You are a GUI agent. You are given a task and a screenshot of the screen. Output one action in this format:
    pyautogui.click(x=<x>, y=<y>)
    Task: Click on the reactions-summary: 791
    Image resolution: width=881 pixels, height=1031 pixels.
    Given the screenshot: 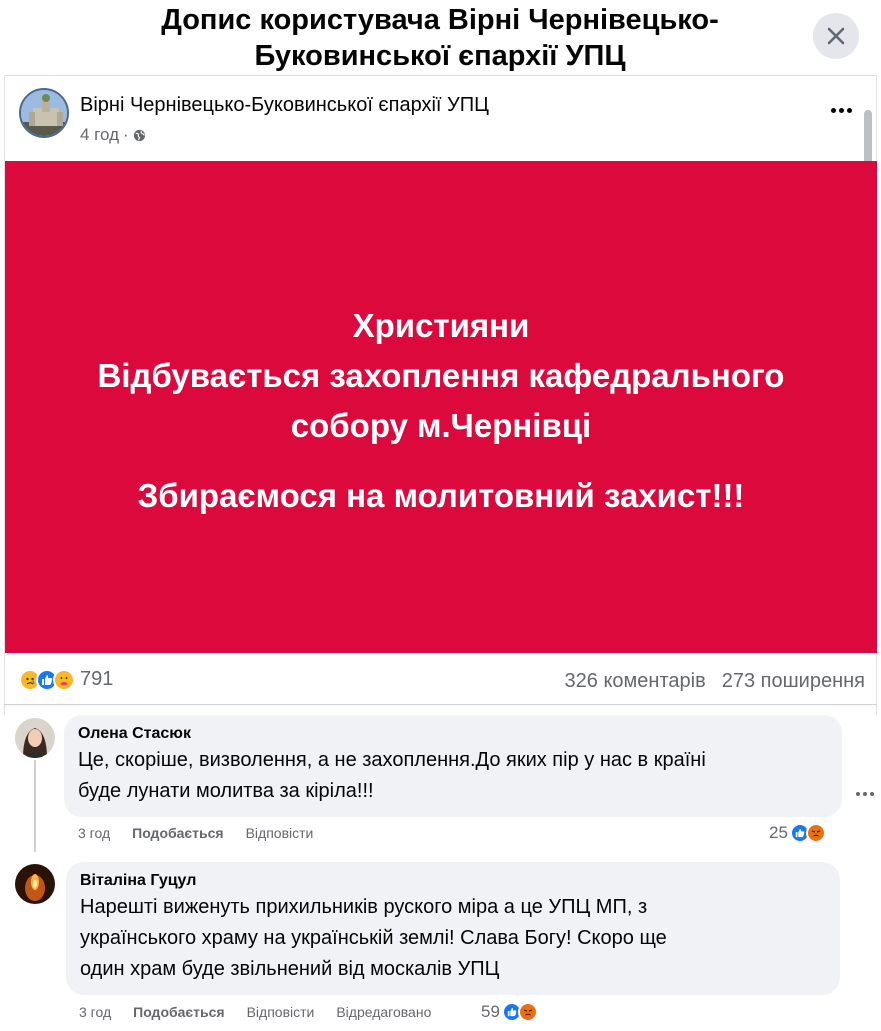 What is the action you would take?
    pyautogui.click(x=66, y=679)
    